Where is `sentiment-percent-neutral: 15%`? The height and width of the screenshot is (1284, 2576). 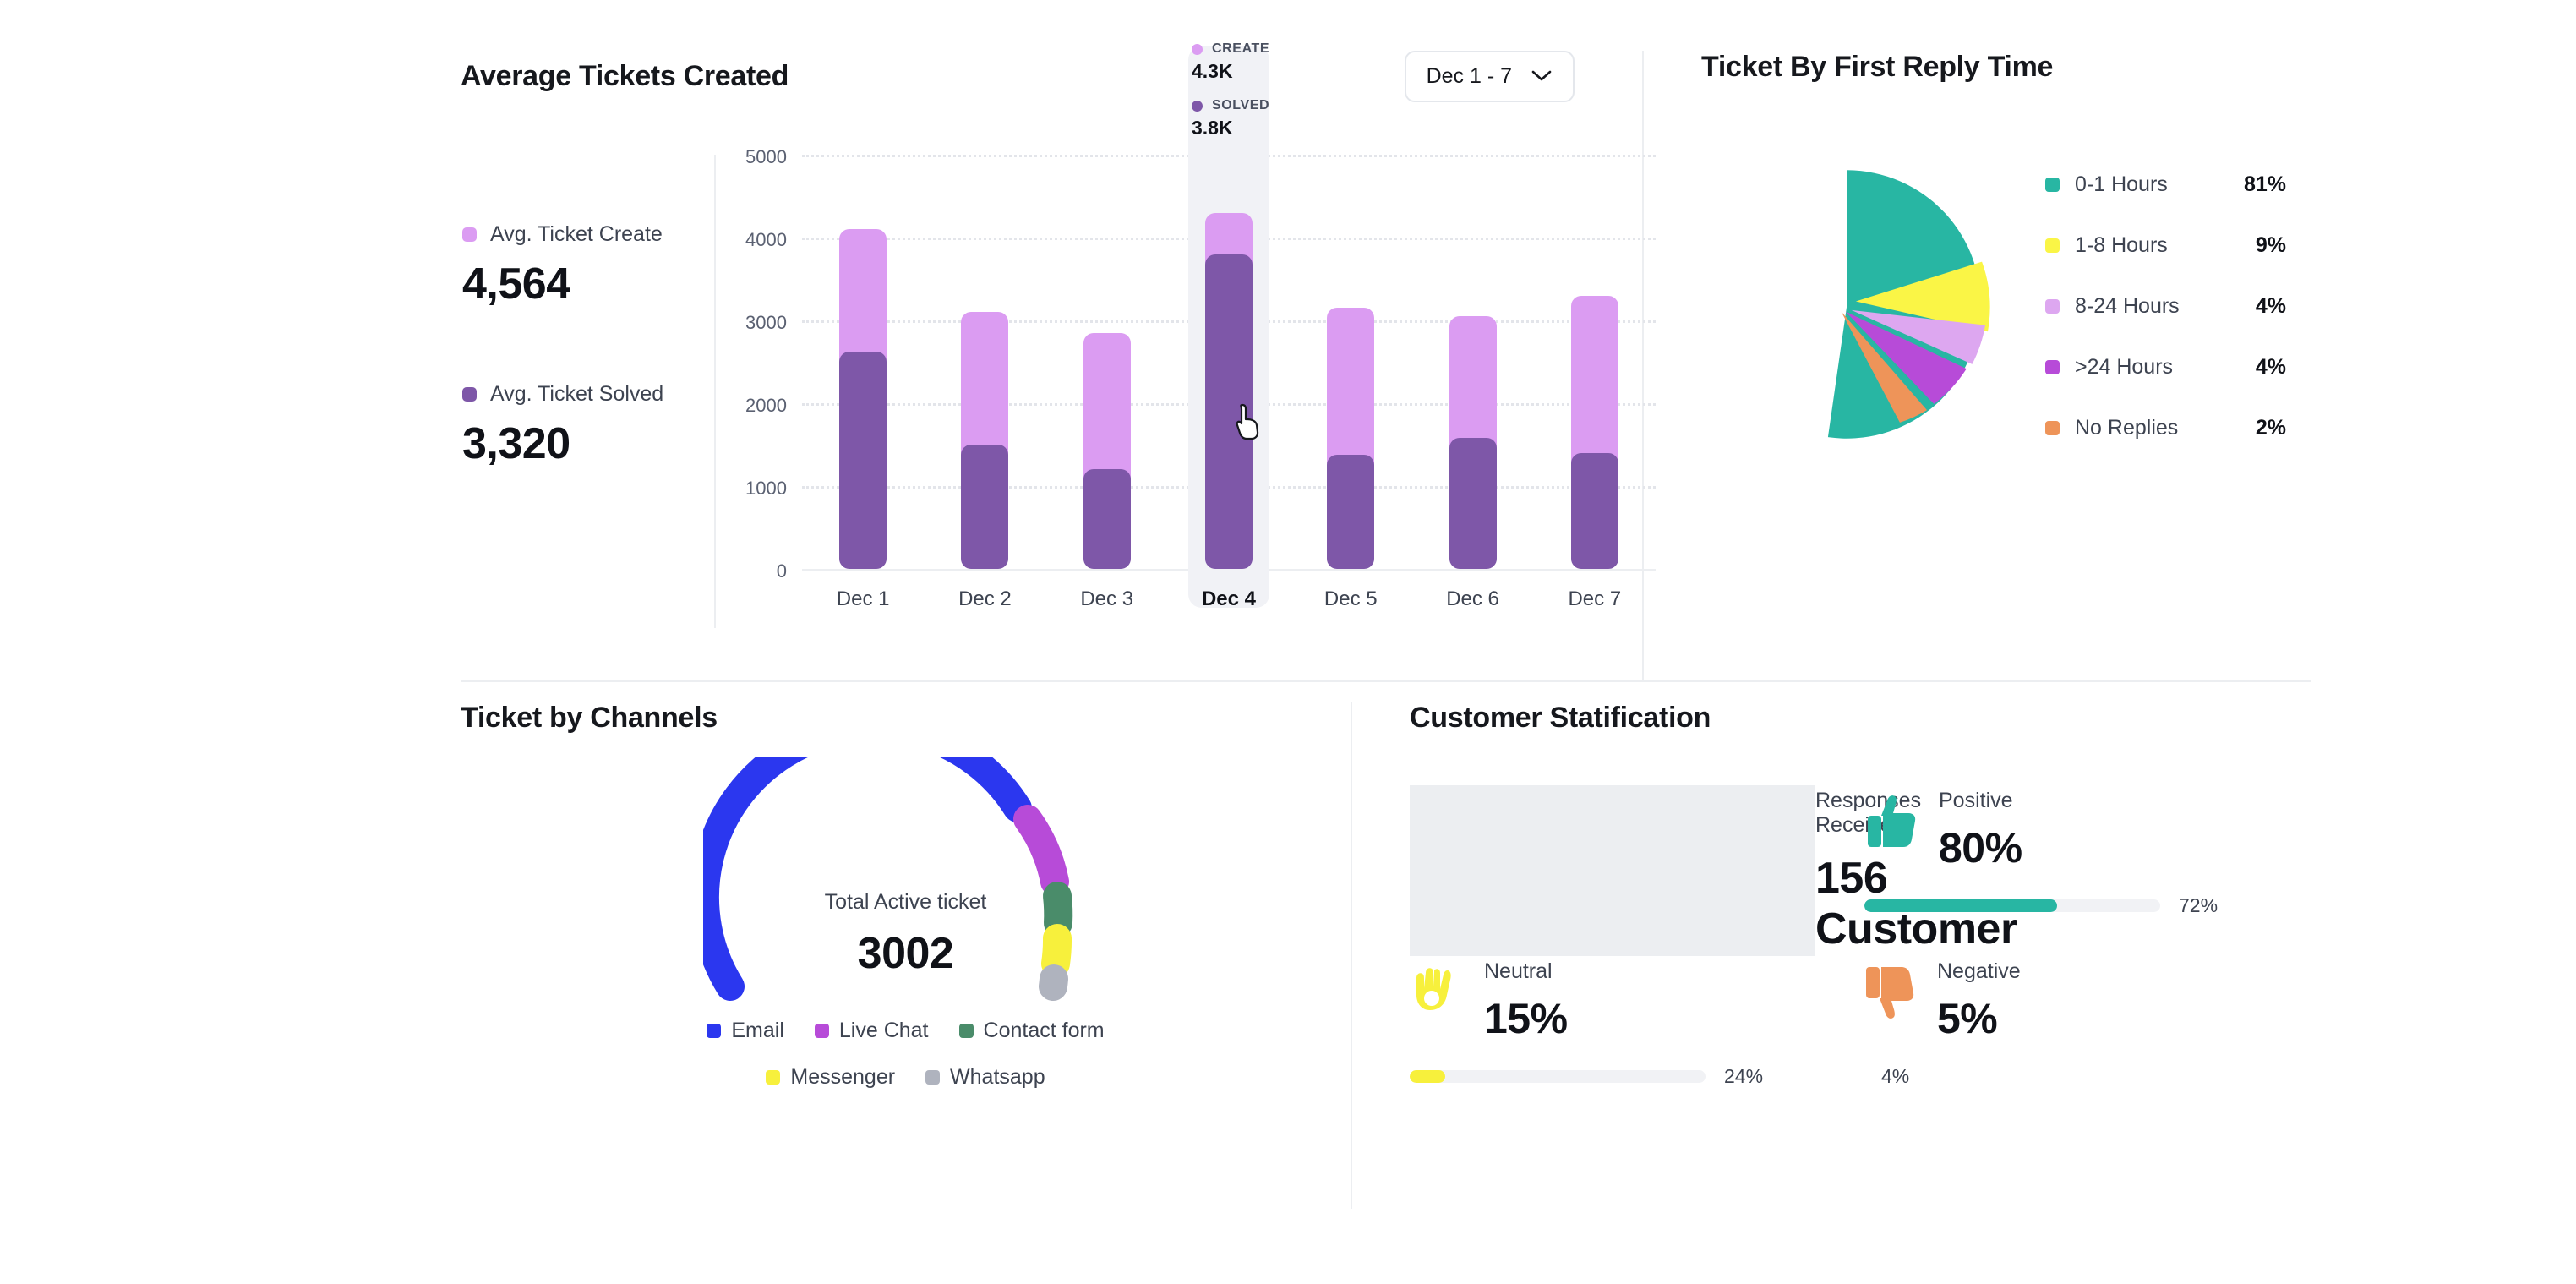 sentiment-percent-neutral: 15% is located at coordinates (1526, 1018).